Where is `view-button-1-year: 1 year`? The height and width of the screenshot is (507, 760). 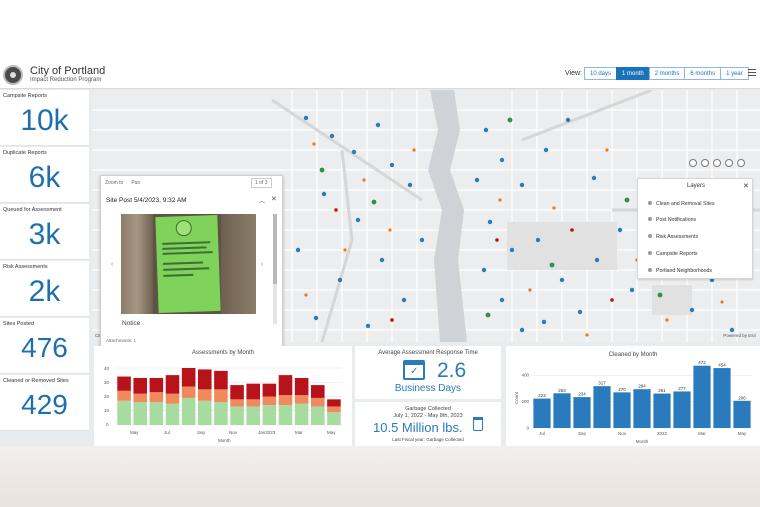 view-button-1-year: 1 year is located at coordinates (734, 73).